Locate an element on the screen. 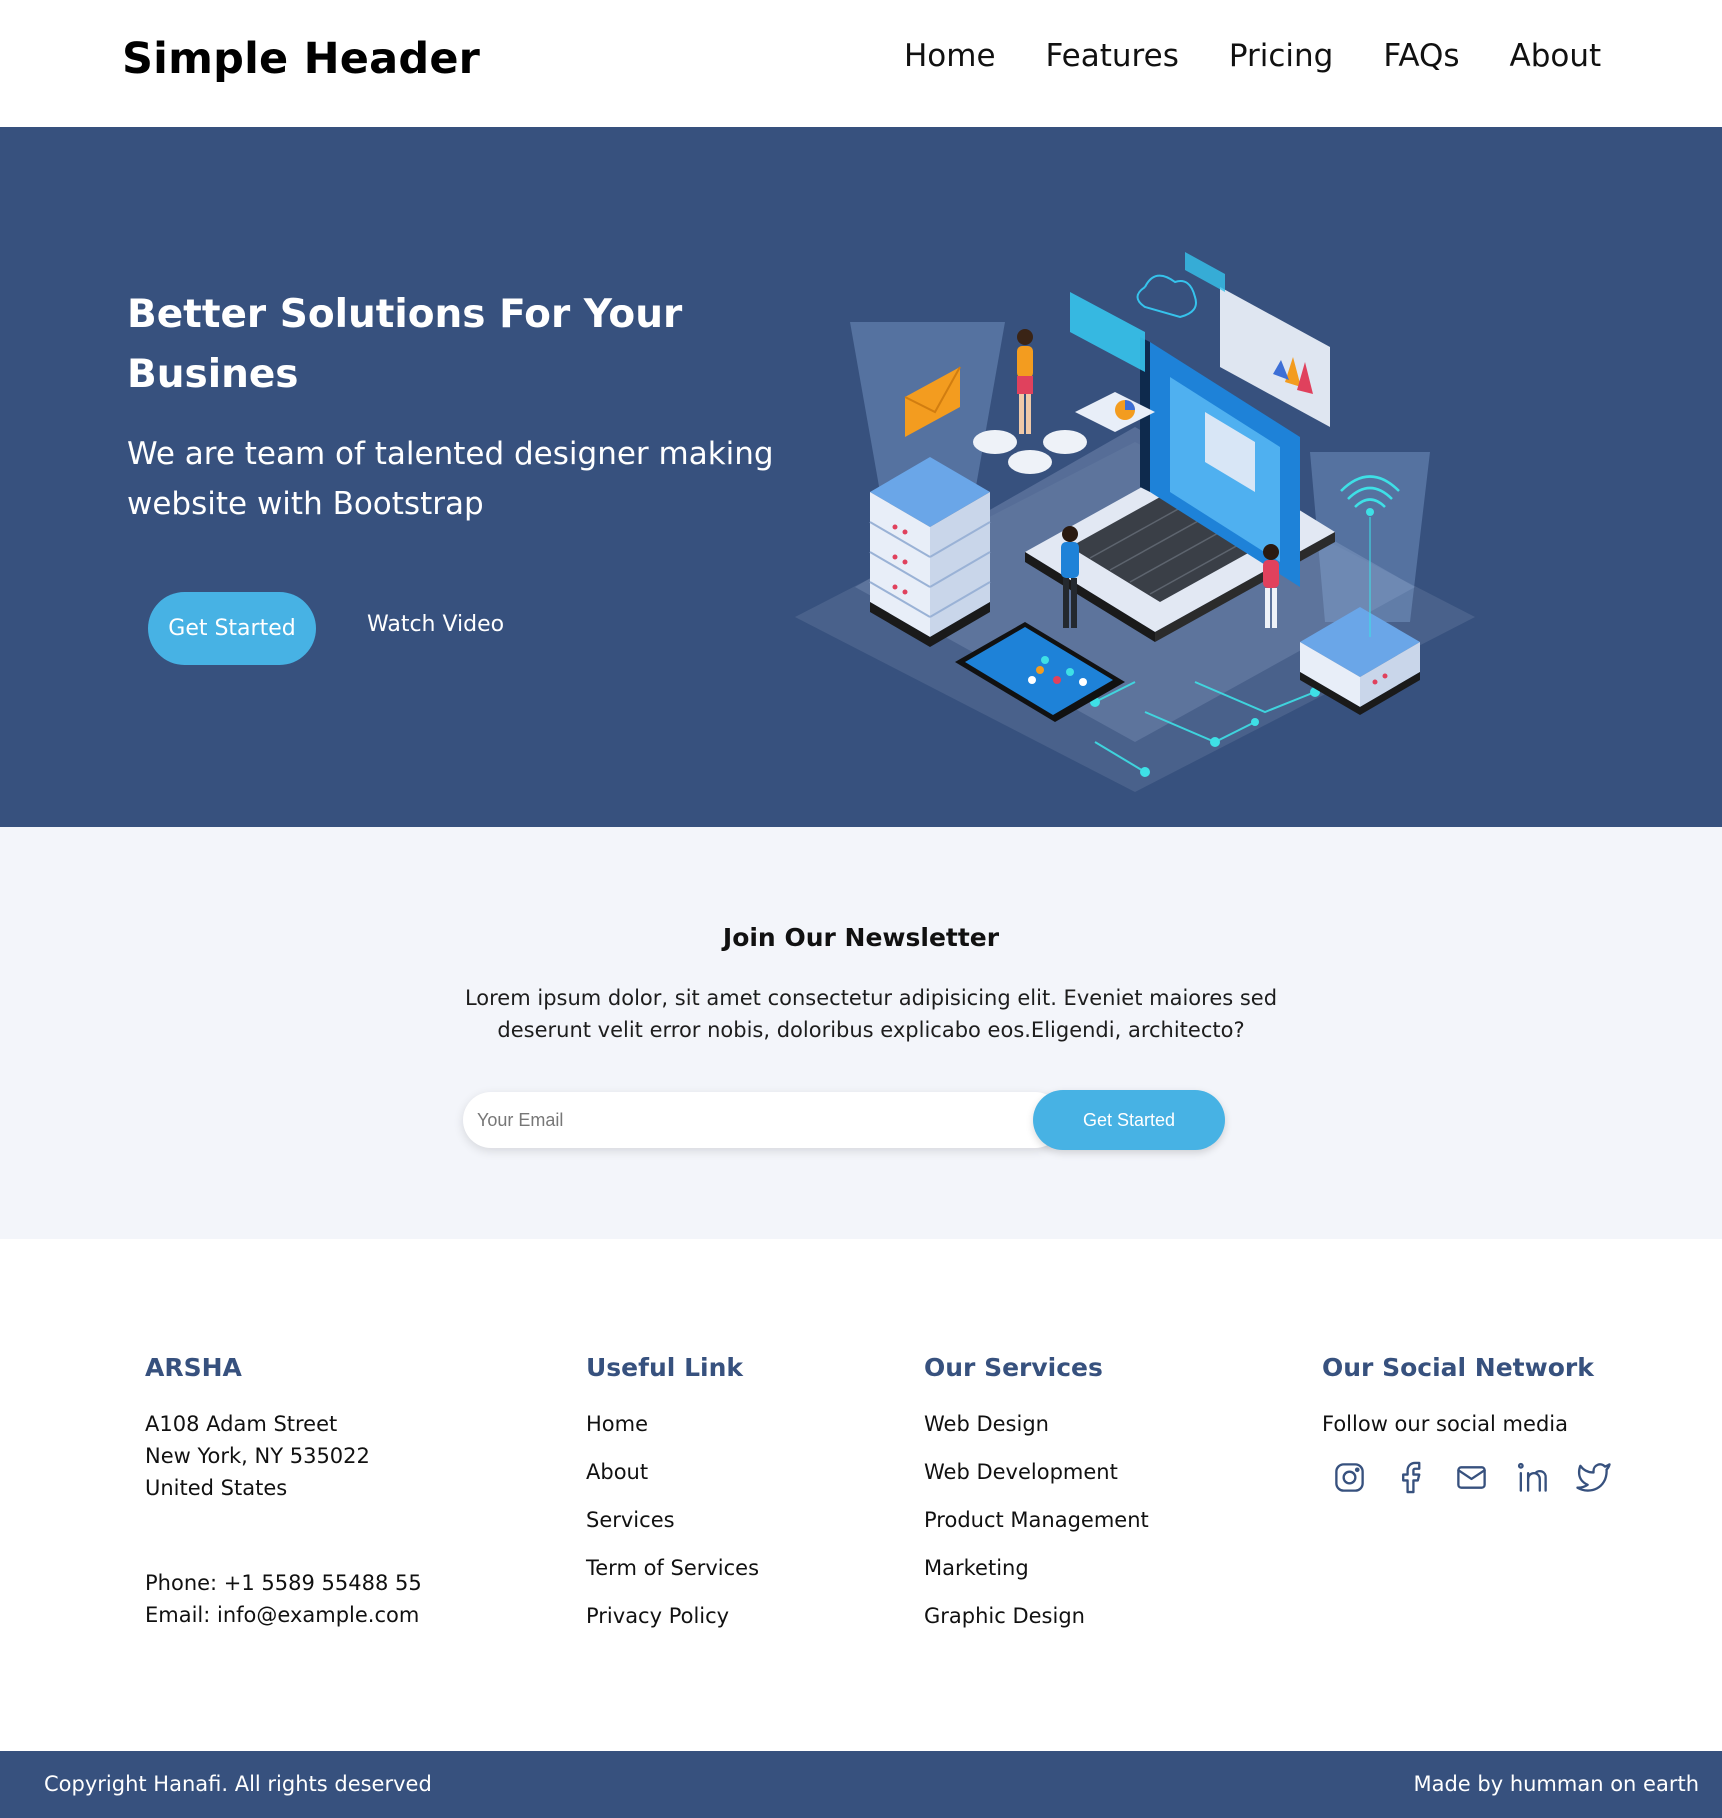  address-line-3: United States is located at coordinates (216, 1488).